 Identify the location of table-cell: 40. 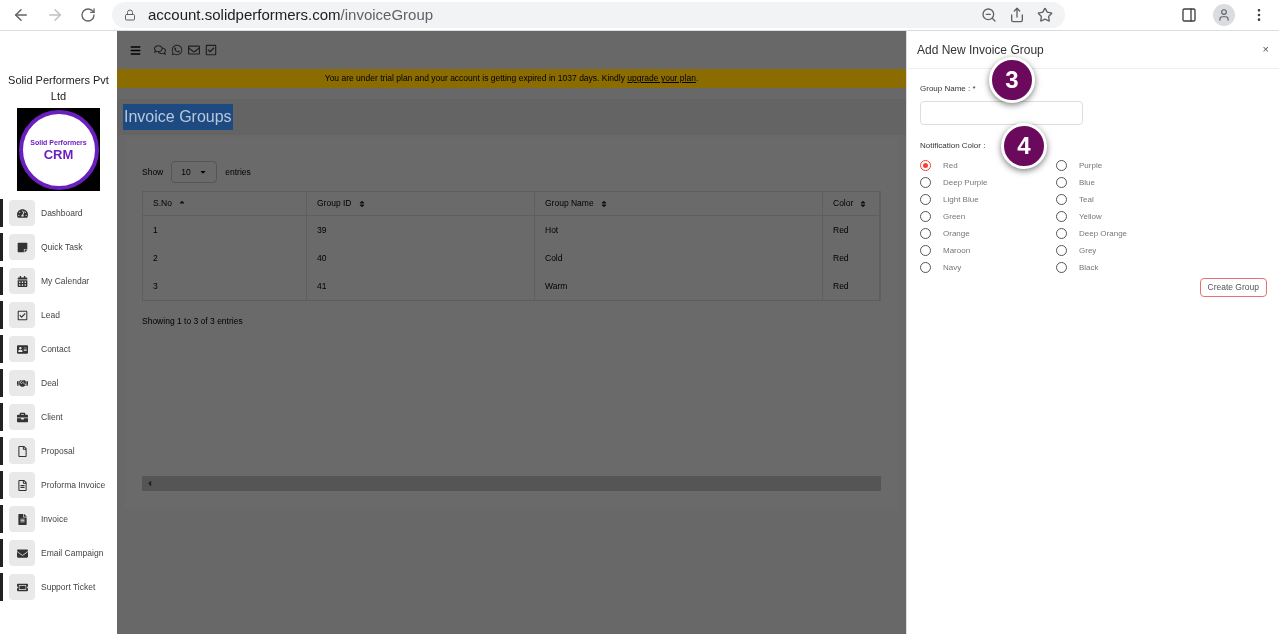
(421, 258).